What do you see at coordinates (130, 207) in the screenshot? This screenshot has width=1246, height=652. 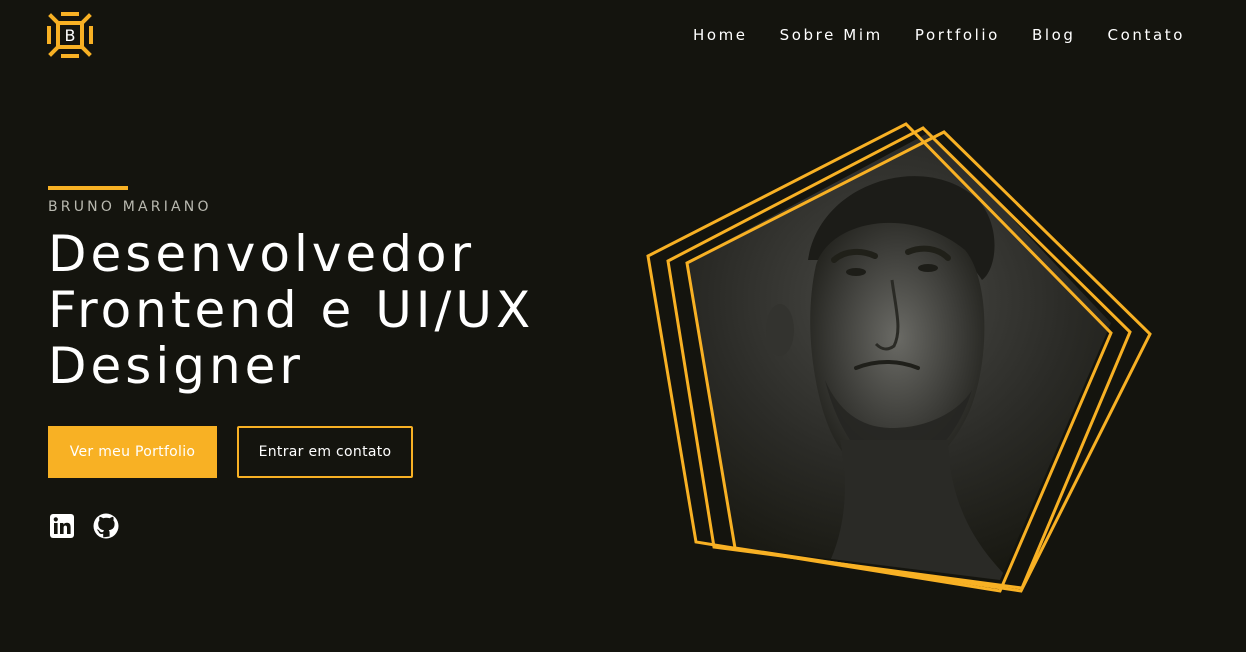 I see `hero-eyebrow: BRUNO MARIANO` at bounding box center [130, 207].